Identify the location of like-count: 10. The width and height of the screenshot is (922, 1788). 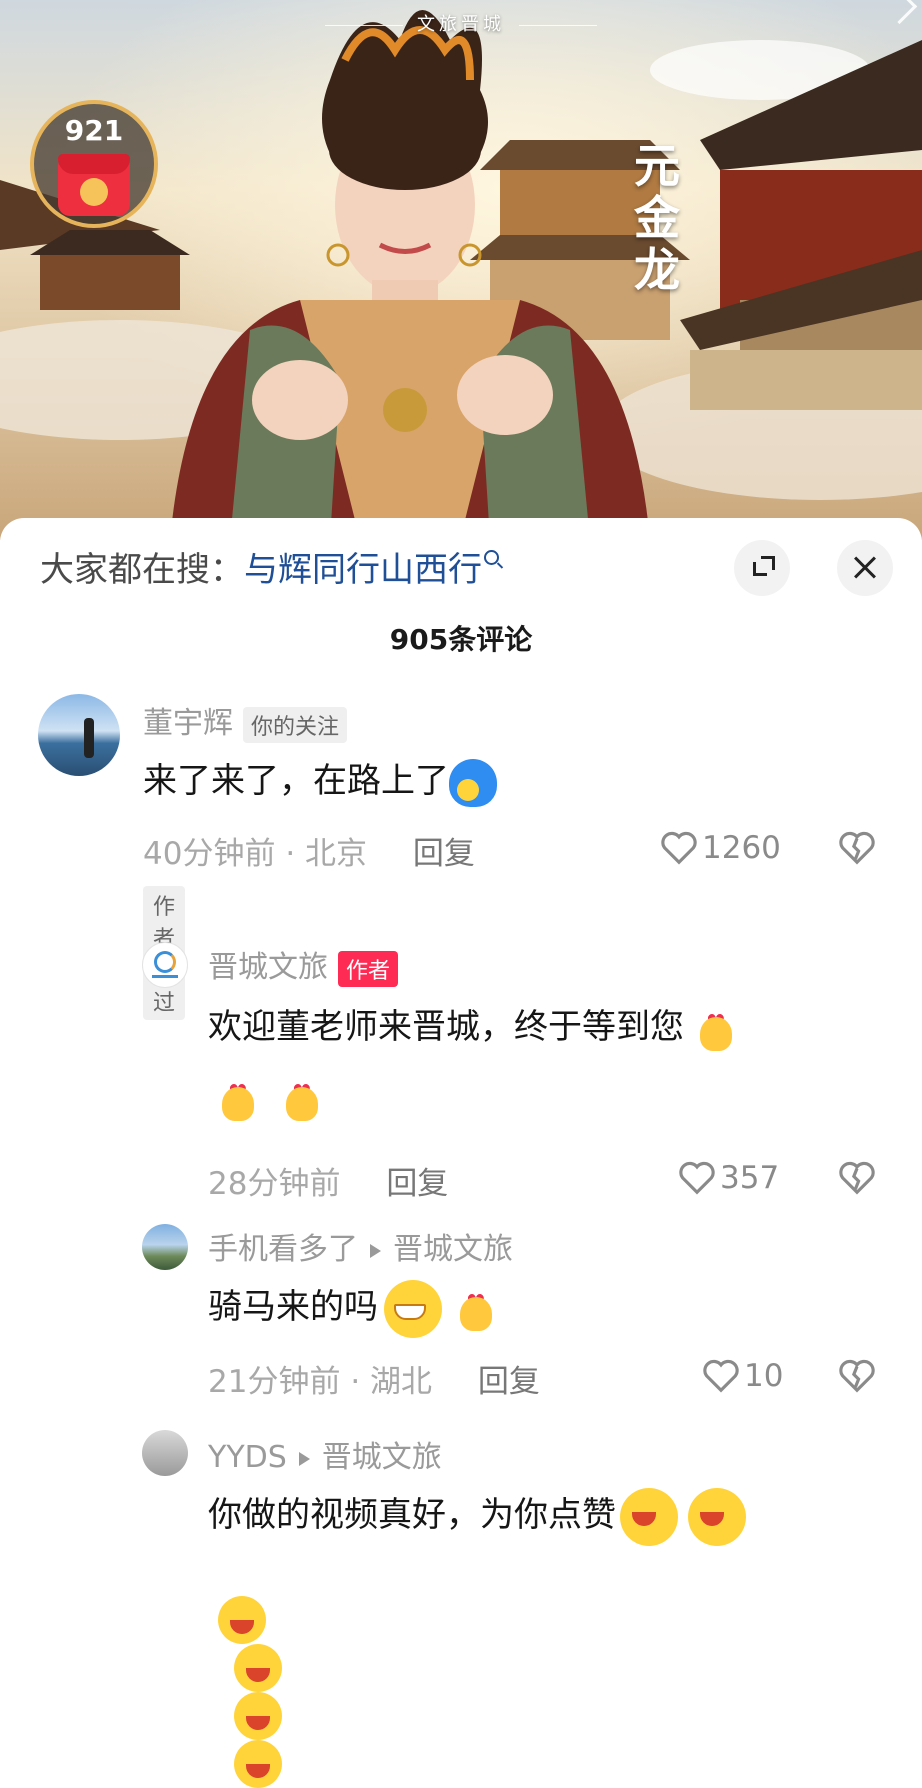
(764, 1375).